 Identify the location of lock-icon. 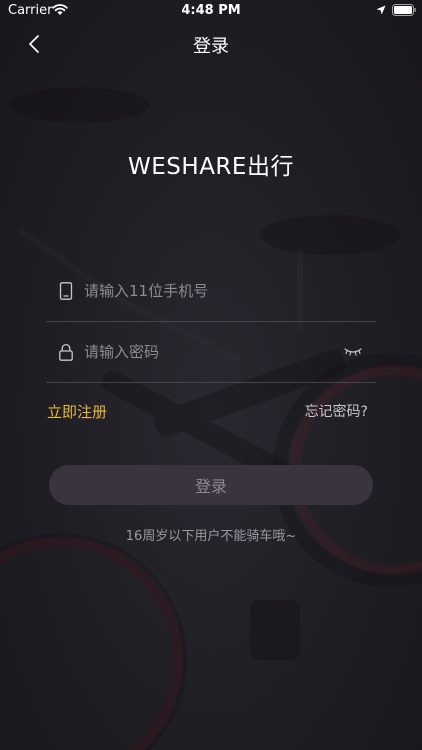
(66, 352).